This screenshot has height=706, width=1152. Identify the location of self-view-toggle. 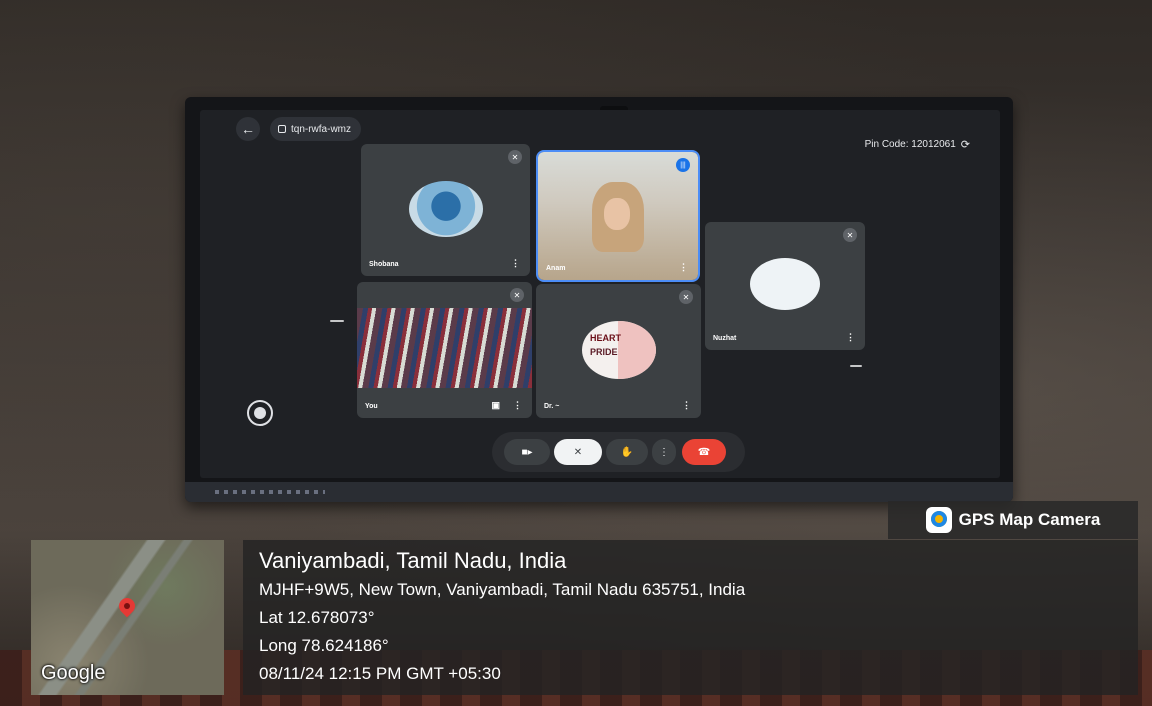
(260, 413).